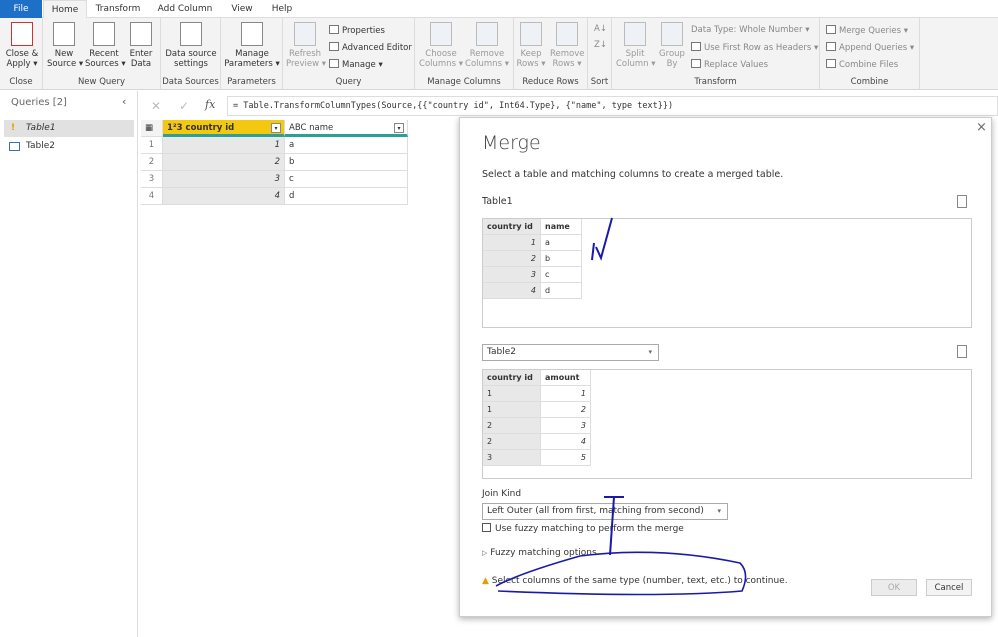 The height and width of the screenshot is (637, 998). I want to click on tab-home: Home, so click(65, 9).